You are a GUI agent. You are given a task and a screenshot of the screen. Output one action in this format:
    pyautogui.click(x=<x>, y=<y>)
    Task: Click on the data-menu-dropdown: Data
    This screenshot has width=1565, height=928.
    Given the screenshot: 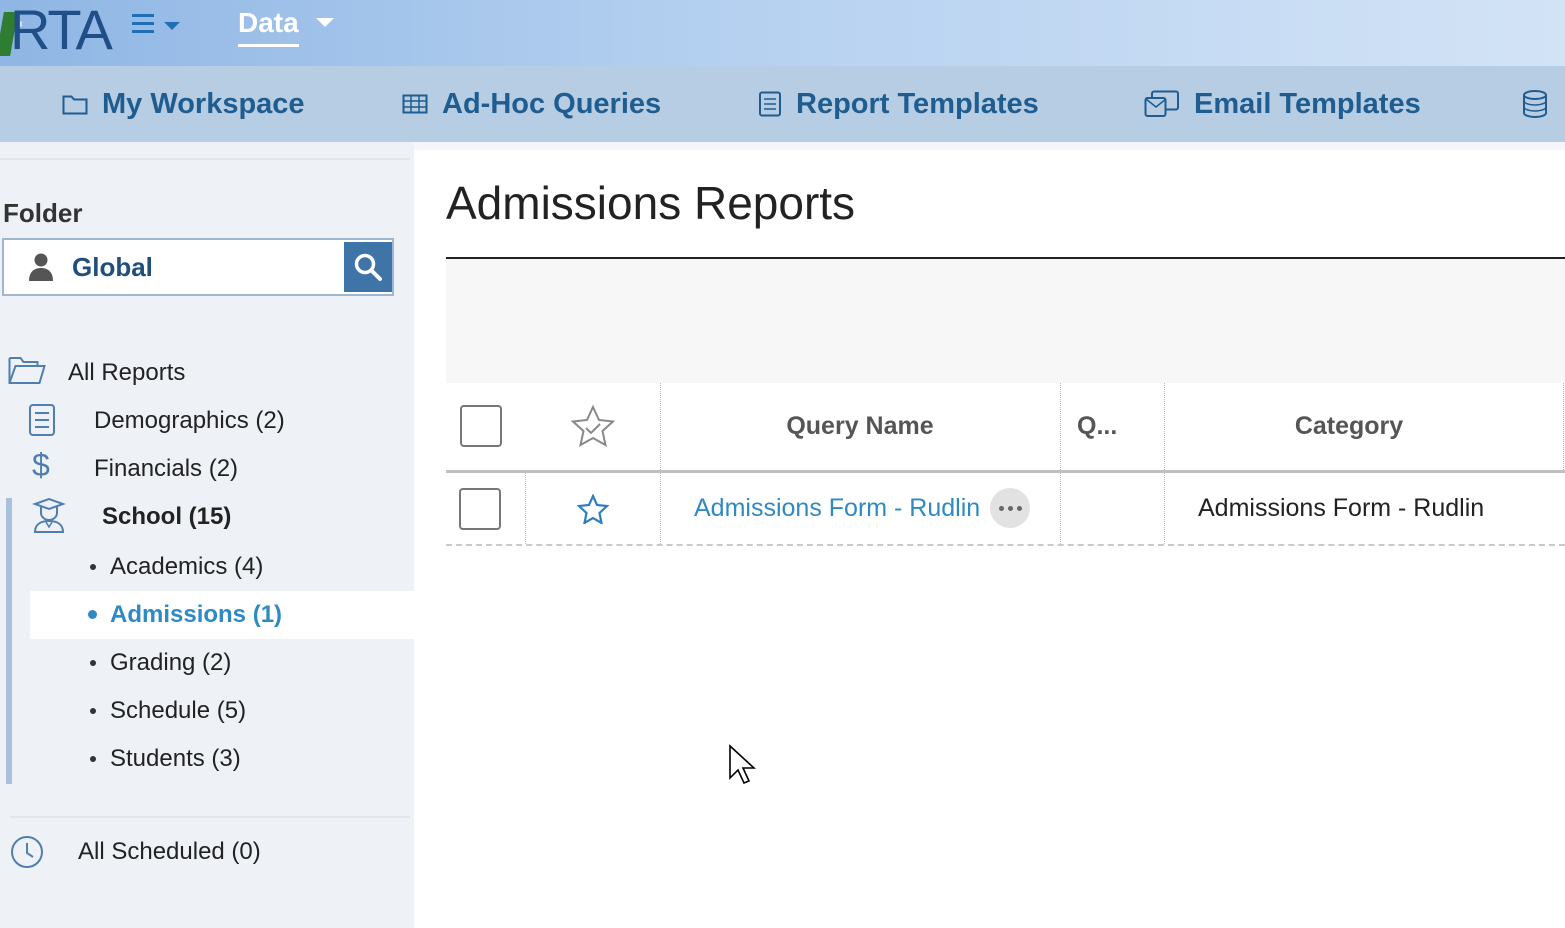 What is the action you would take?
    pyautogui.click(x=286, y=26)
    